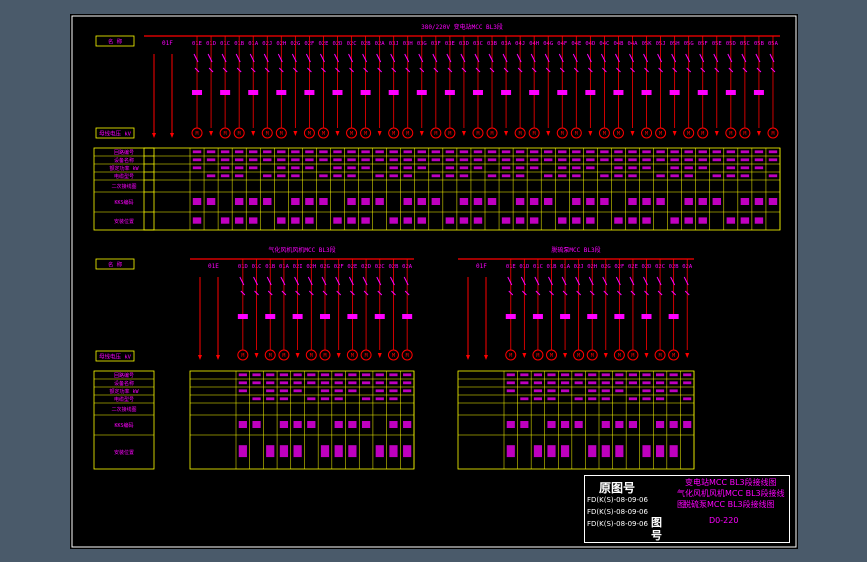 This screenshot has width=867, height=562. Describe the element at coordinates (218, 357) in the screenshot. I see `incomer-arrow` at that location.